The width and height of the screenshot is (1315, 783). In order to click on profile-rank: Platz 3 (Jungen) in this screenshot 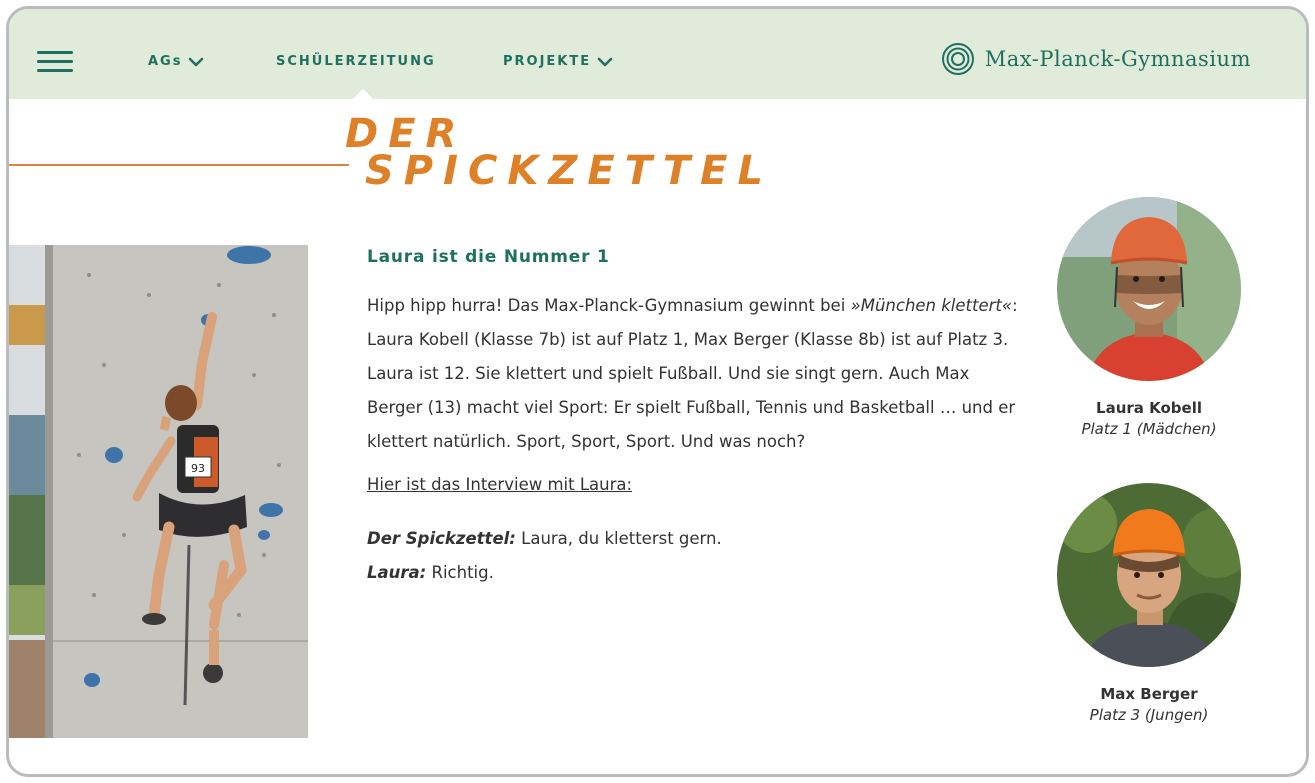, I will do `click(1149, 715)`.